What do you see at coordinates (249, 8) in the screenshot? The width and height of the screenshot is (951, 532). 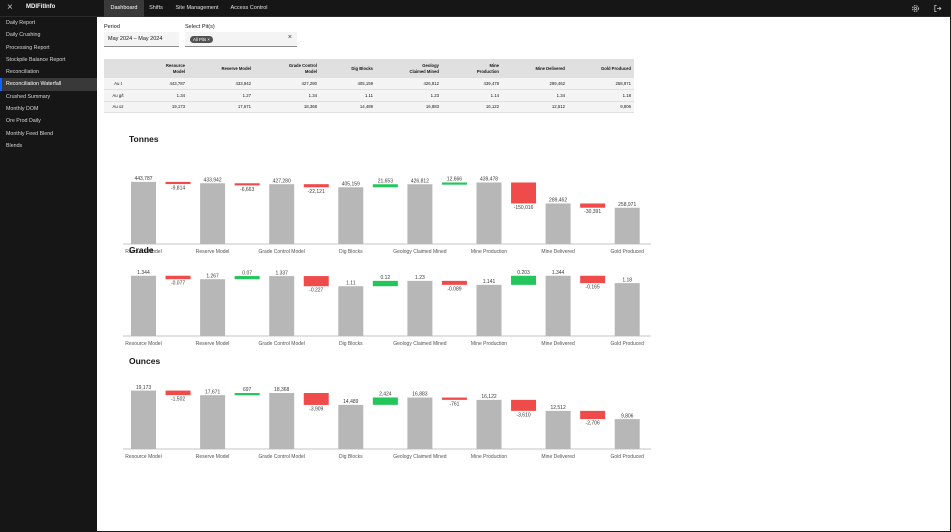 I see `tab-access-control: Access Control` at bounding box center [249, 8].